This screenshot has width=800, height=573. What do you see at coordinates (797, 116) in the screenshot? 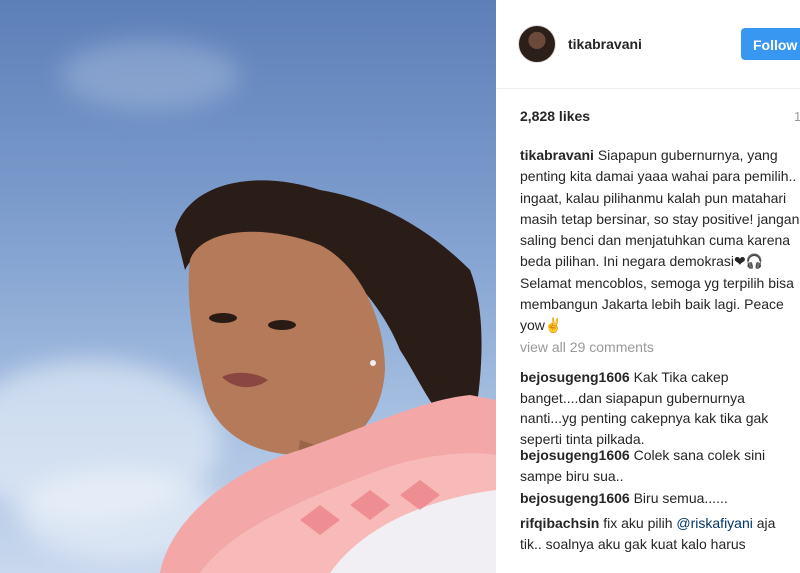
I see `post-age: 14` at bounding box center [797, 116].